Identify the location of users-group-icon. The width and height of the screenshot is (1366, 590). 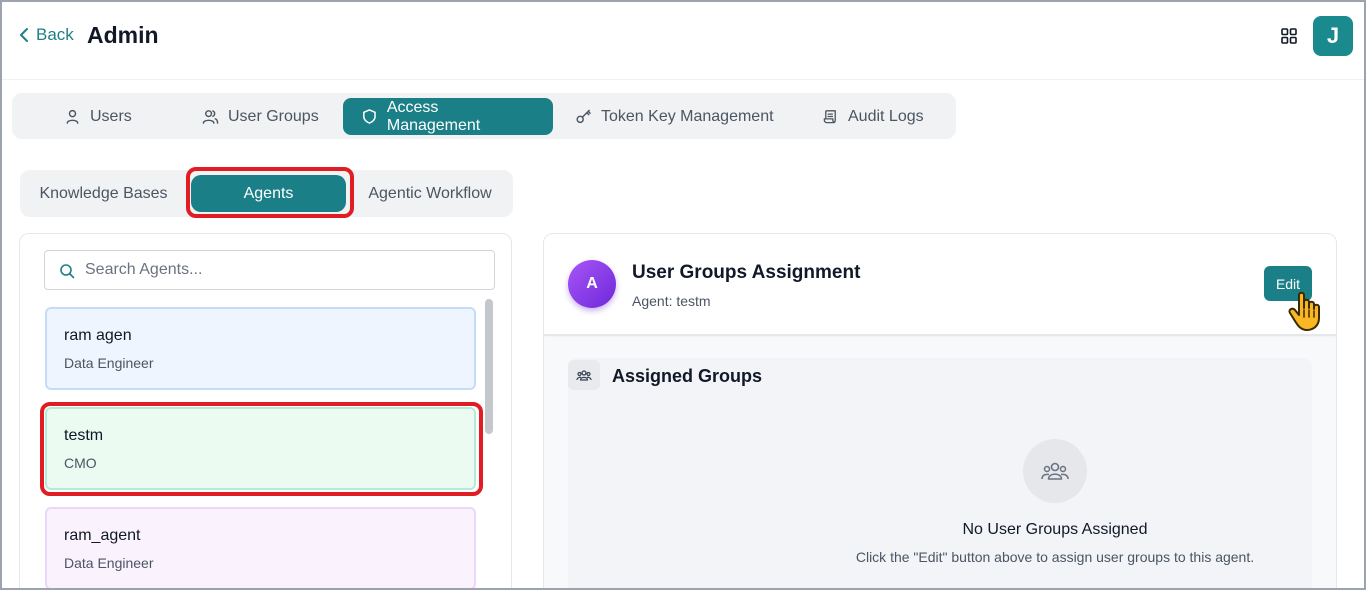
(1055, 471).